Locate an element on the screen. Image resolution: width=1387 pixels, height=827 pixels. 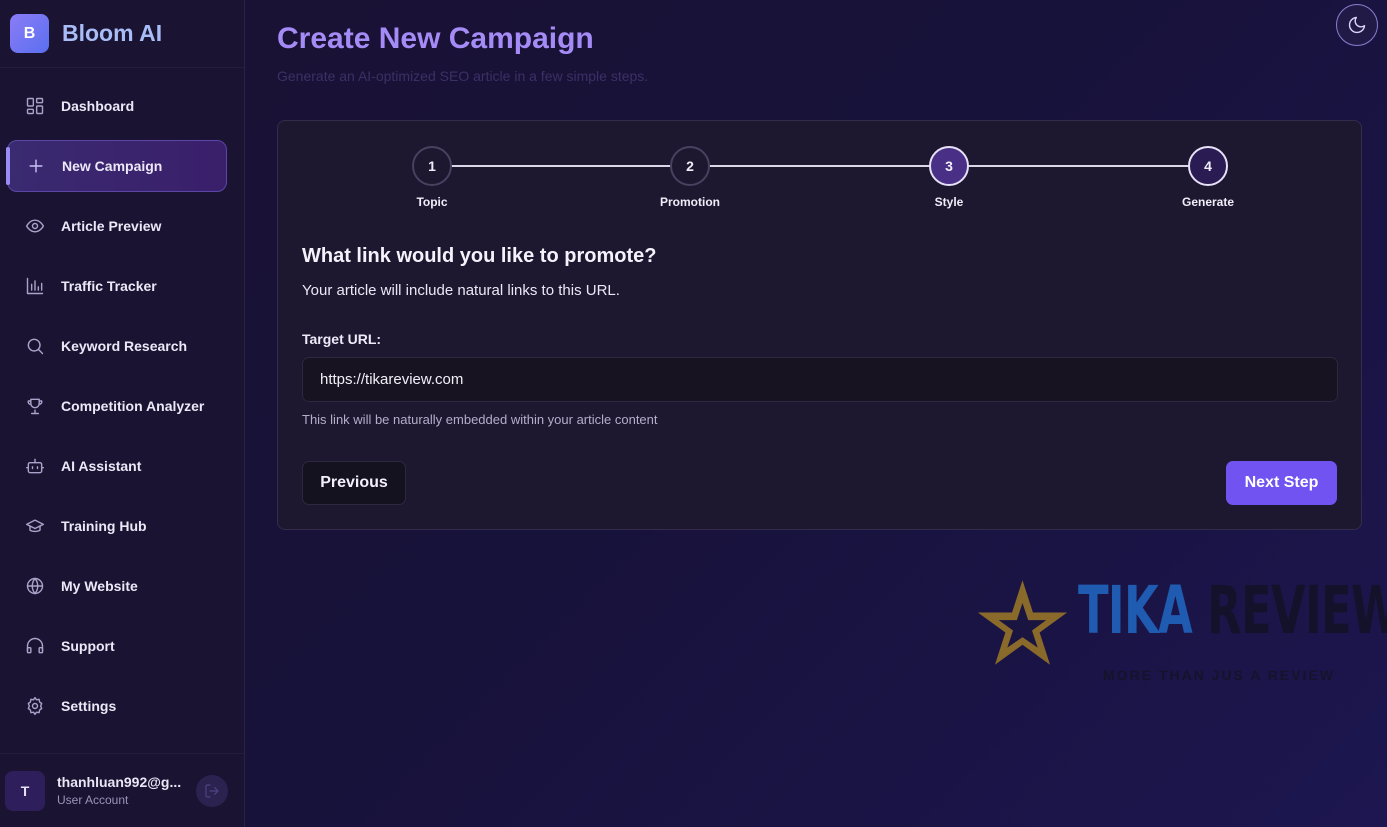
target-url-label: Target URL: is located at coordinates (342, 339).